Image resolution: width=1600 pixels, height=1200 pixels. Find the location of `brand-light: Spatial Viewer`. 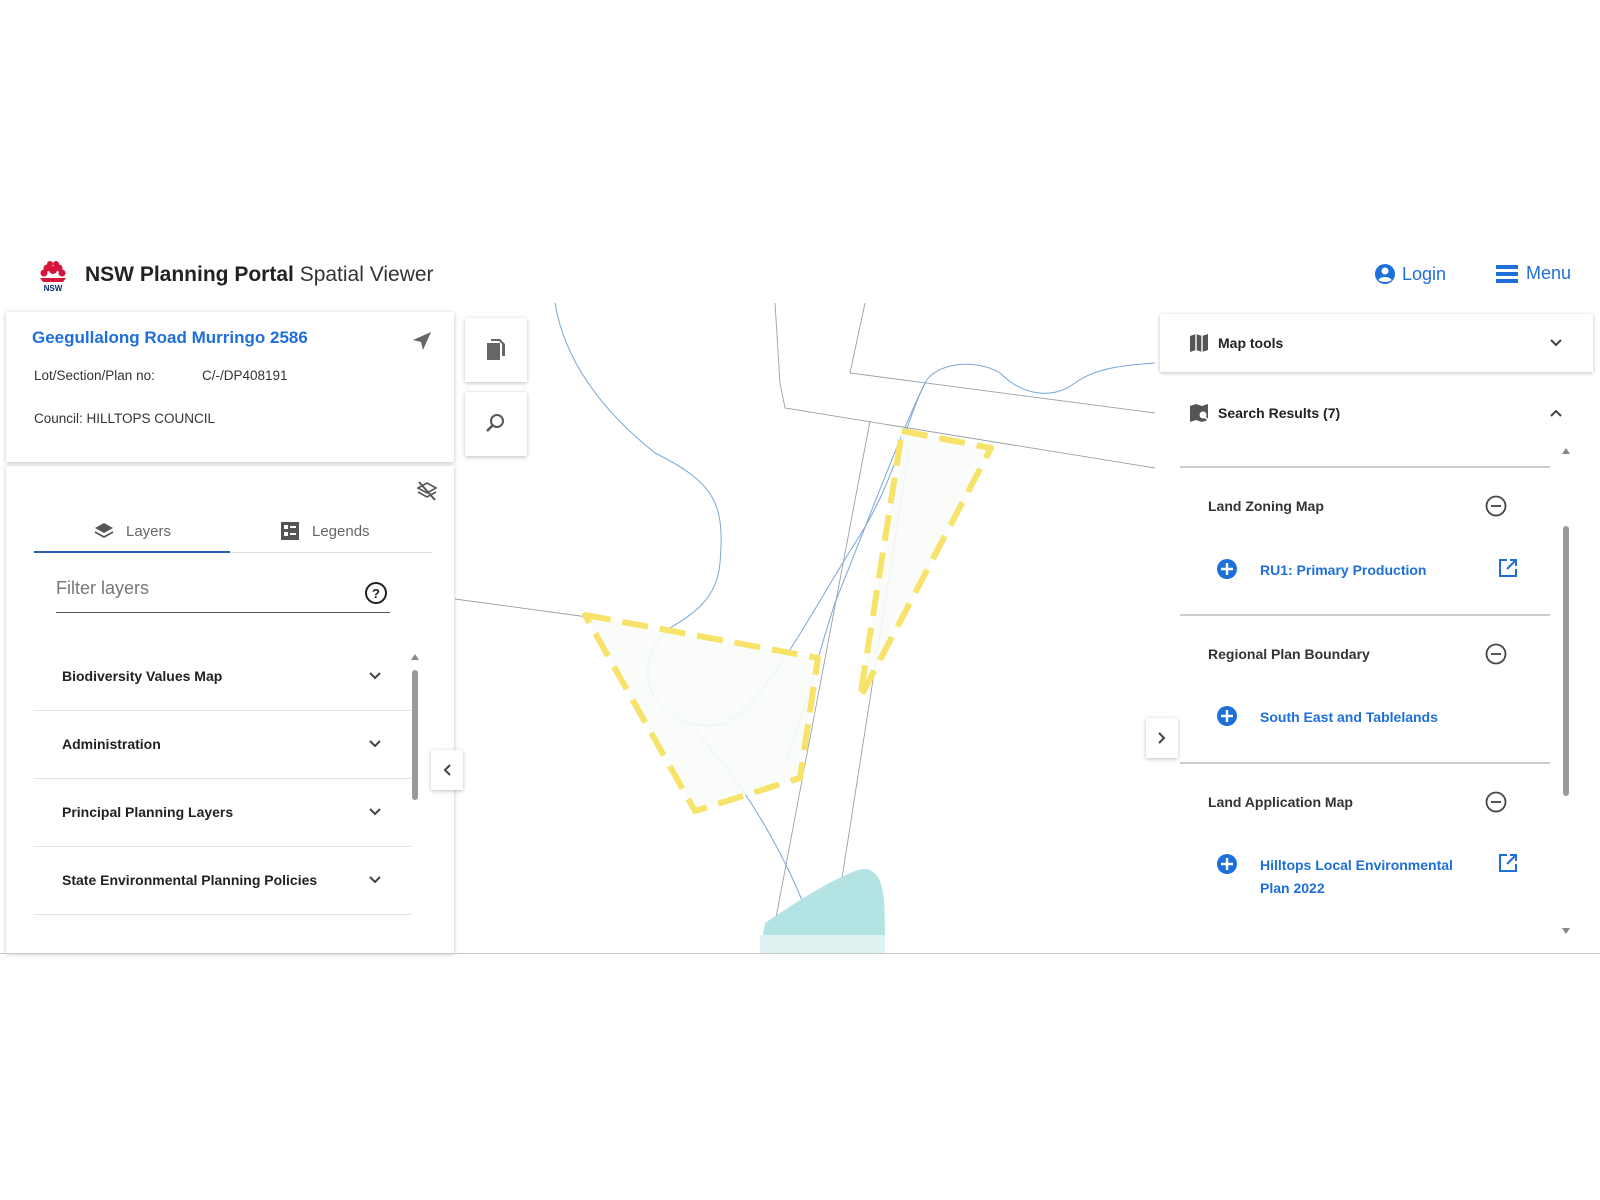

brand-light: Spatial Viewer is located at coordinates (366, 274).